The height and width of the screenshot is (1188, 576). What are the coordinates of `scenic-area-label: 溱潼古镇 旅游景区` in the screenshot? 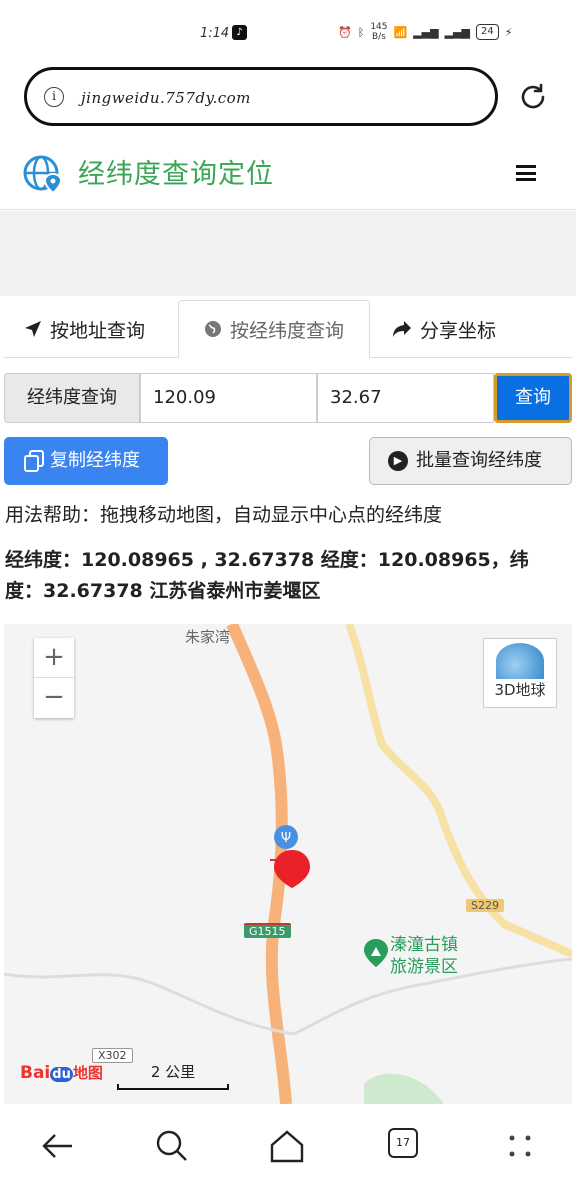 It's located at (424, 956).